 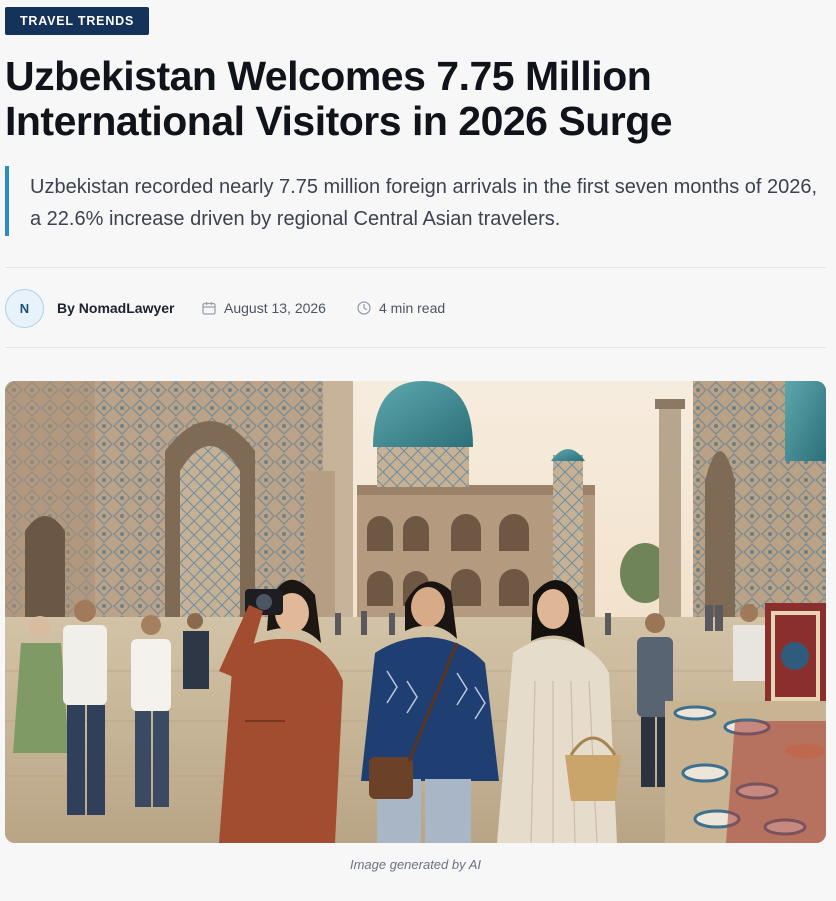 I want to click on author-byline: By NomadLawyer, so click(x=115, y=308).